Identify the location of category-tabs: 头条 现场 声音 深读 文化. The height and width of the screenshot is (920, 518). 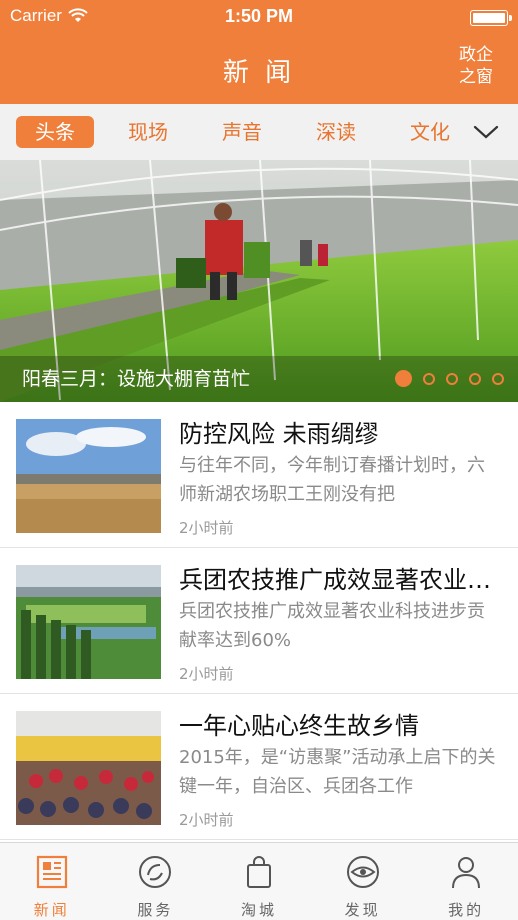
(259, 132).